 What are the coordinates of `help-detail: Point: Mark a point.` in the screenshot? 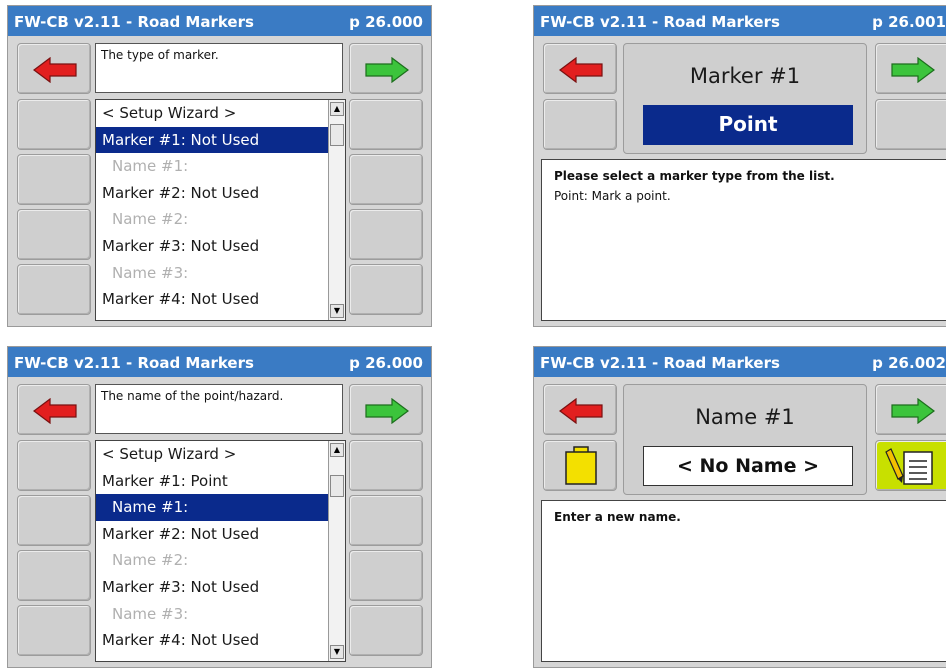 It's located at (612, 196).